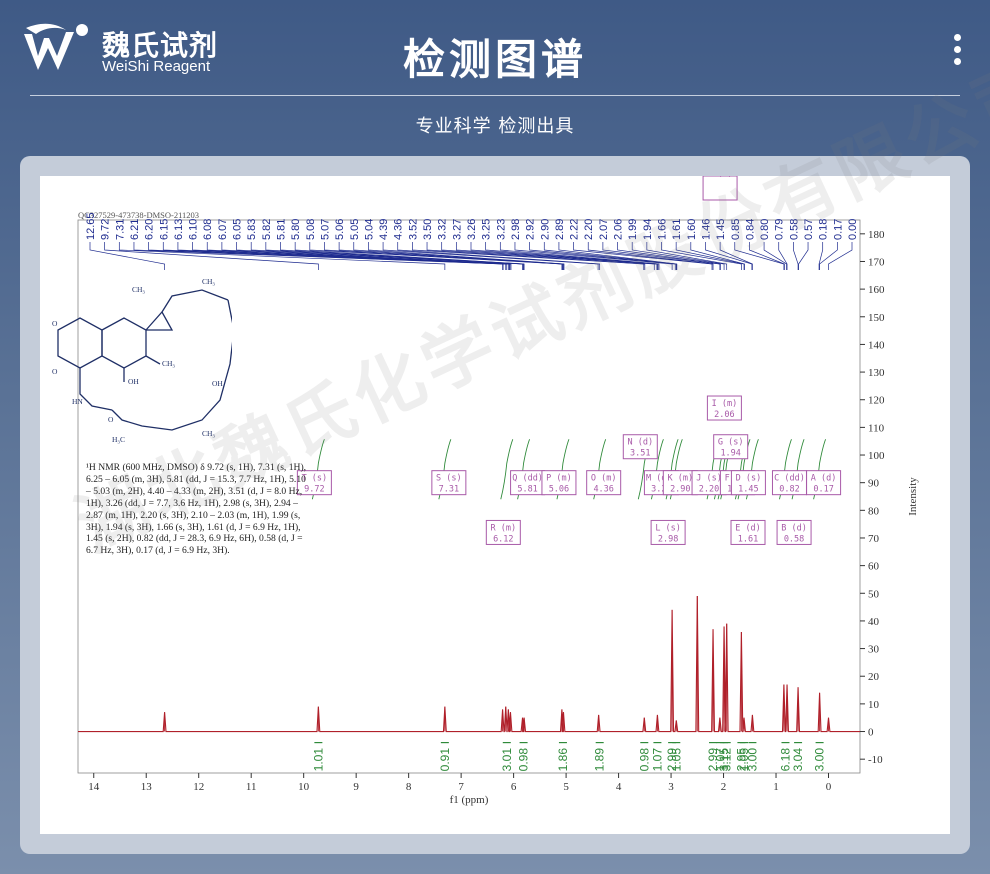 The height and width of the screenshot is (874, 990). What do you see at coordinates (876, 401) in the screenshot?
I see `y-tick-label: 120` at bounding box center [876, 401].